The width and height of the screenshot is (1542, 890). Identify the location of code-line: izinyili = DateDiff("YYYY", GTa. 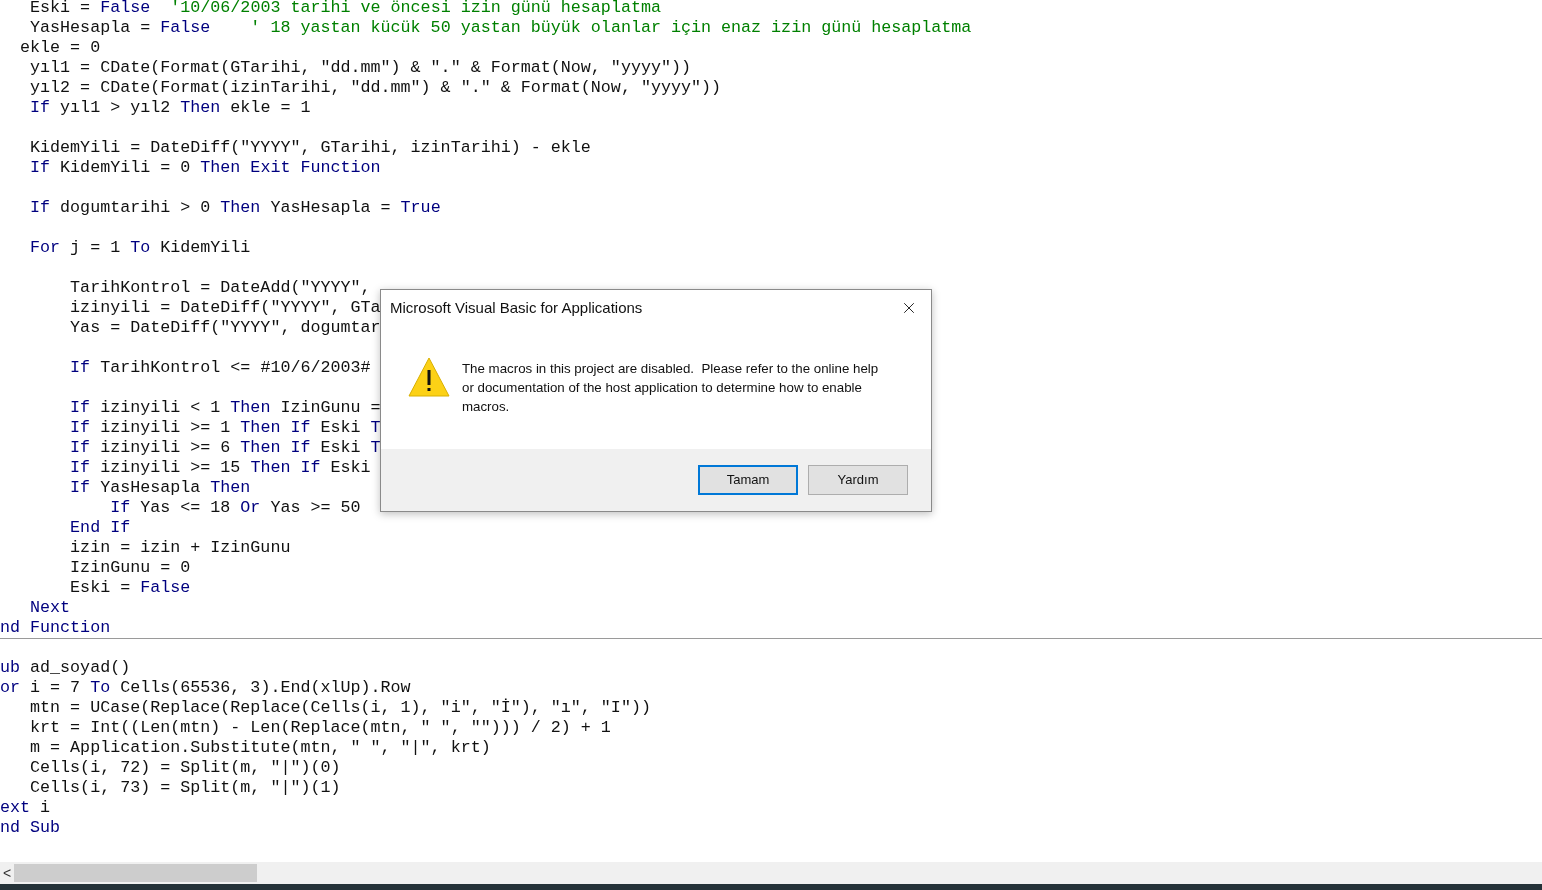
(225, 308).